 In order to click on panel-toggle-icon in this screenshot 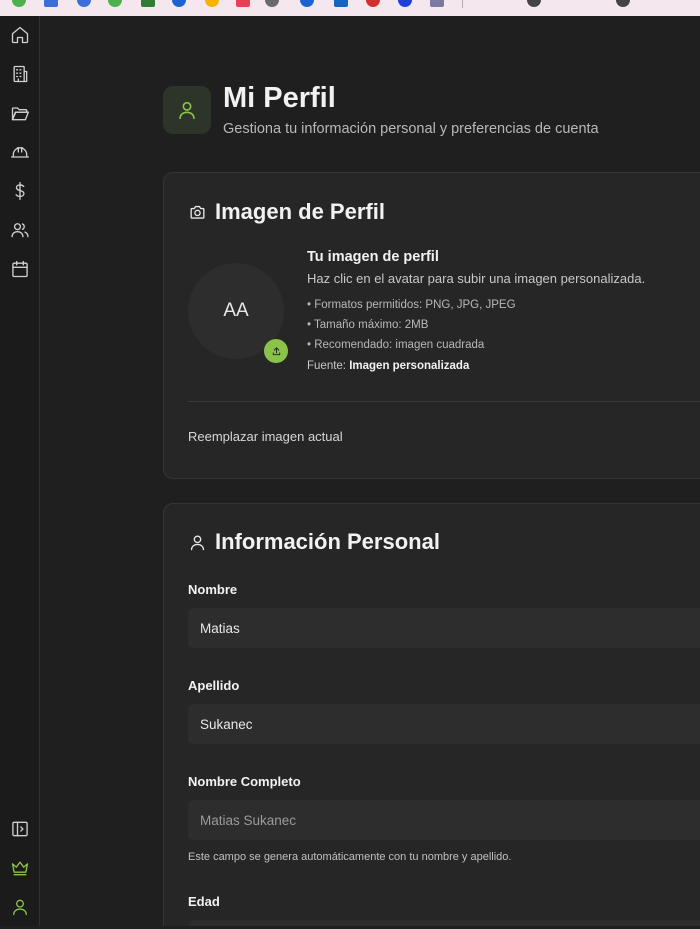, I will do `click(20, 829)`.